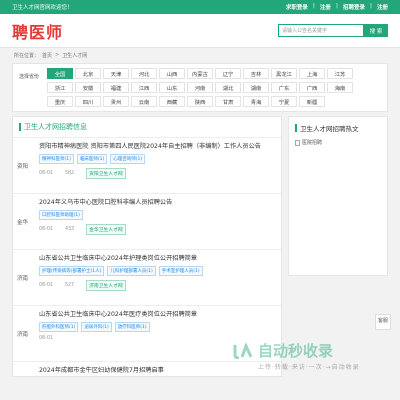 This screenshot has width=400, height=400. Describe the element at coordinates (116, 73) in the screenshot. I see `province-chip: 天津` at that location.